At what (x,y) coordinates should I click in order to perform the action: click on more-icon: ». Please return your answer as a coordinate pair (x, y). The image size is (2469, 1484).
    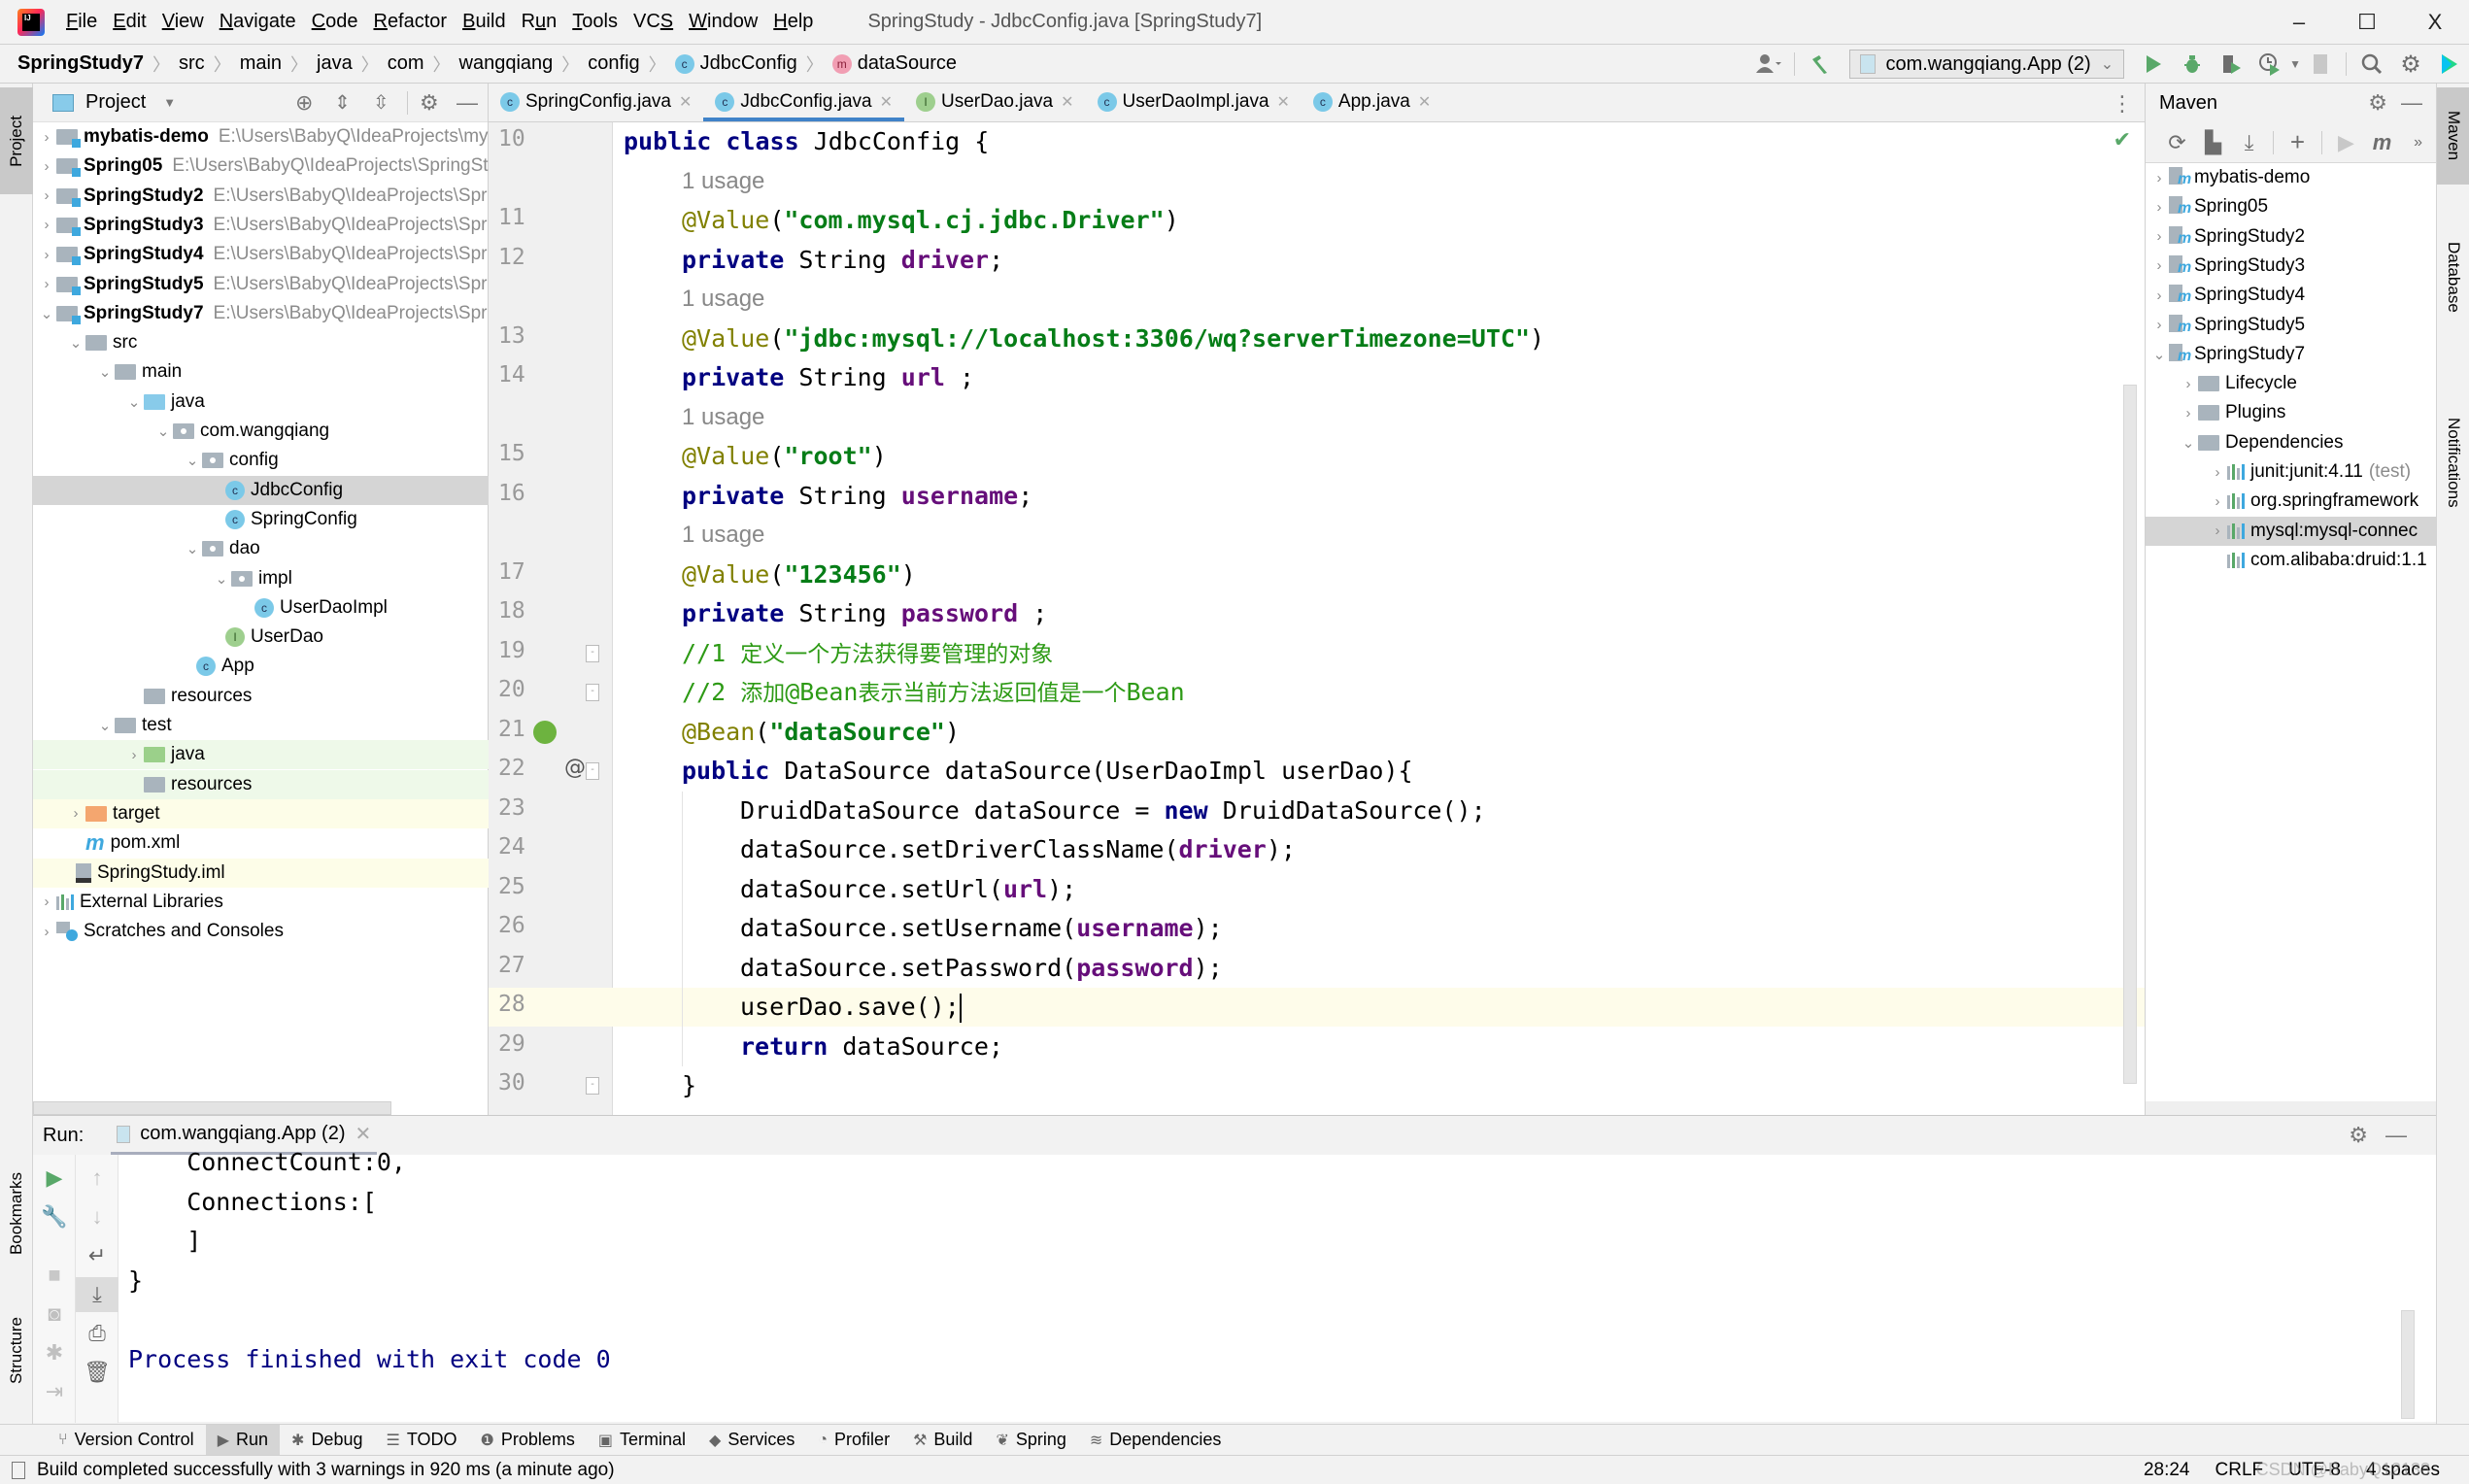
    Looking at the image, I should click on (2418, 142).